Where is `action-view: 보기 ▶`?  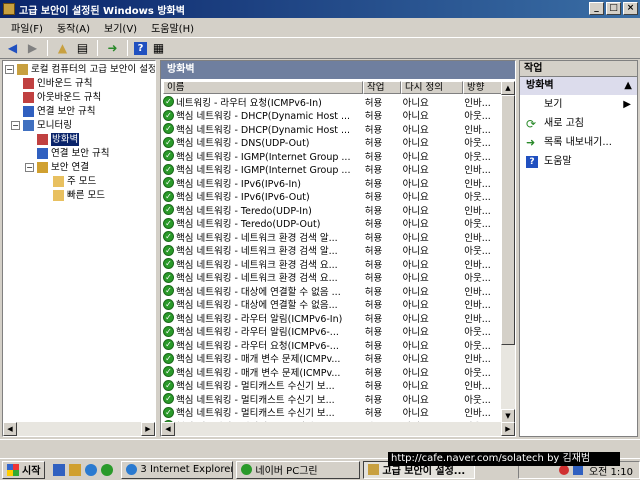 action-view: 보기 ▶ is located at coordinates (578, 104).